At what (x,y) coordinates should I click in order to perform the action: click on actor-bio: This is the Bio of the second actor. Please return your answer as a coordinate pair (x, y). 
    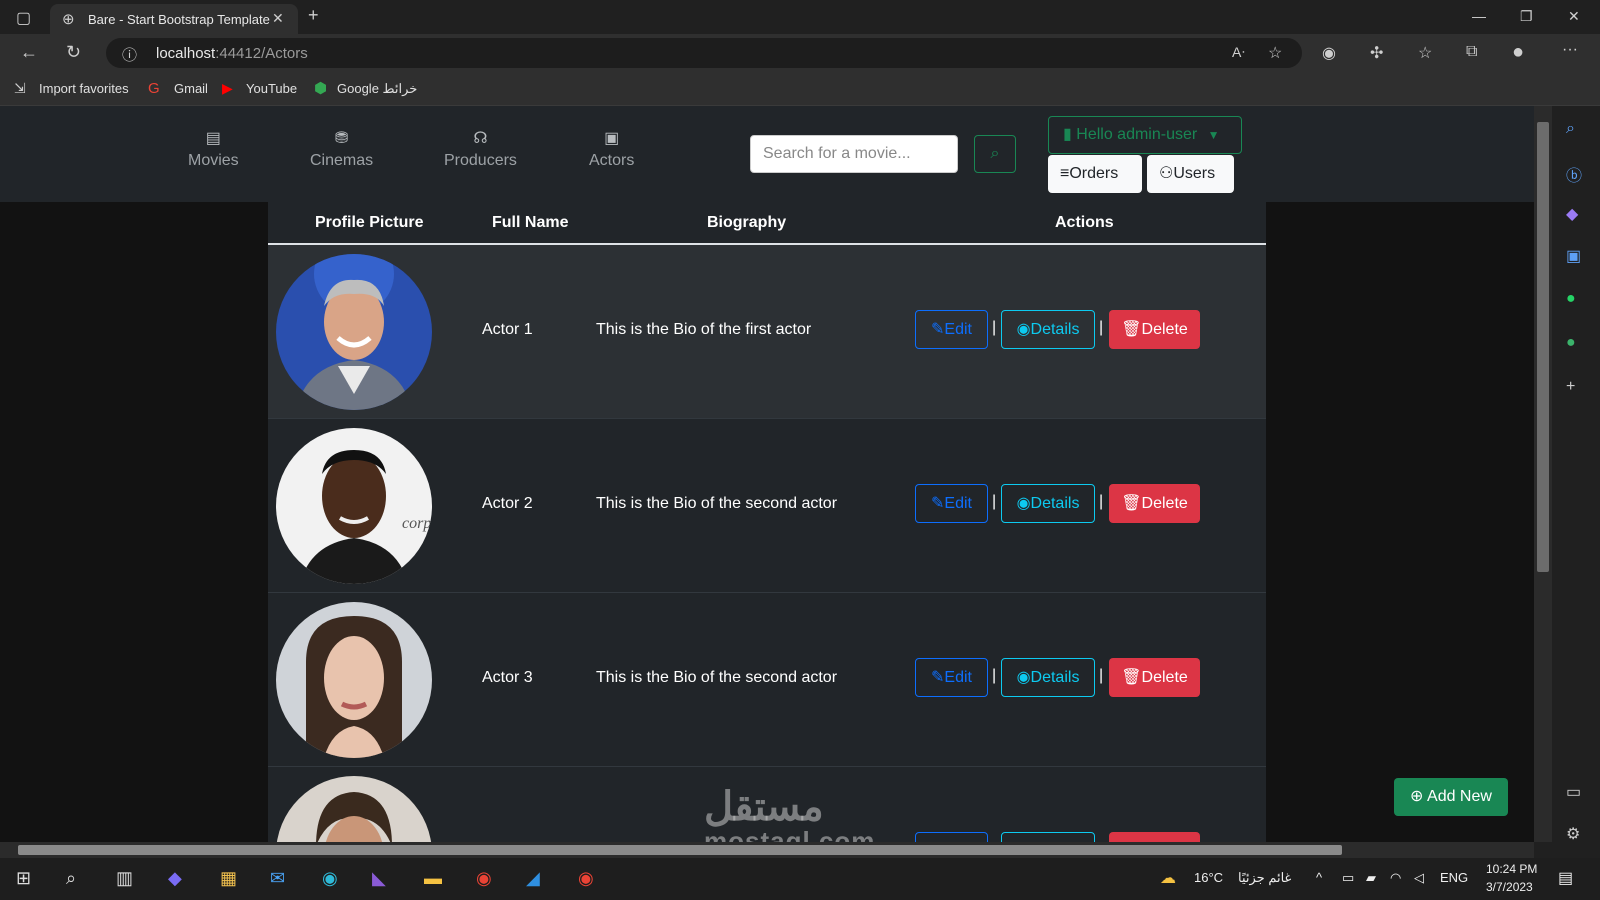
    Looking at the image, I should click on (717, 503).